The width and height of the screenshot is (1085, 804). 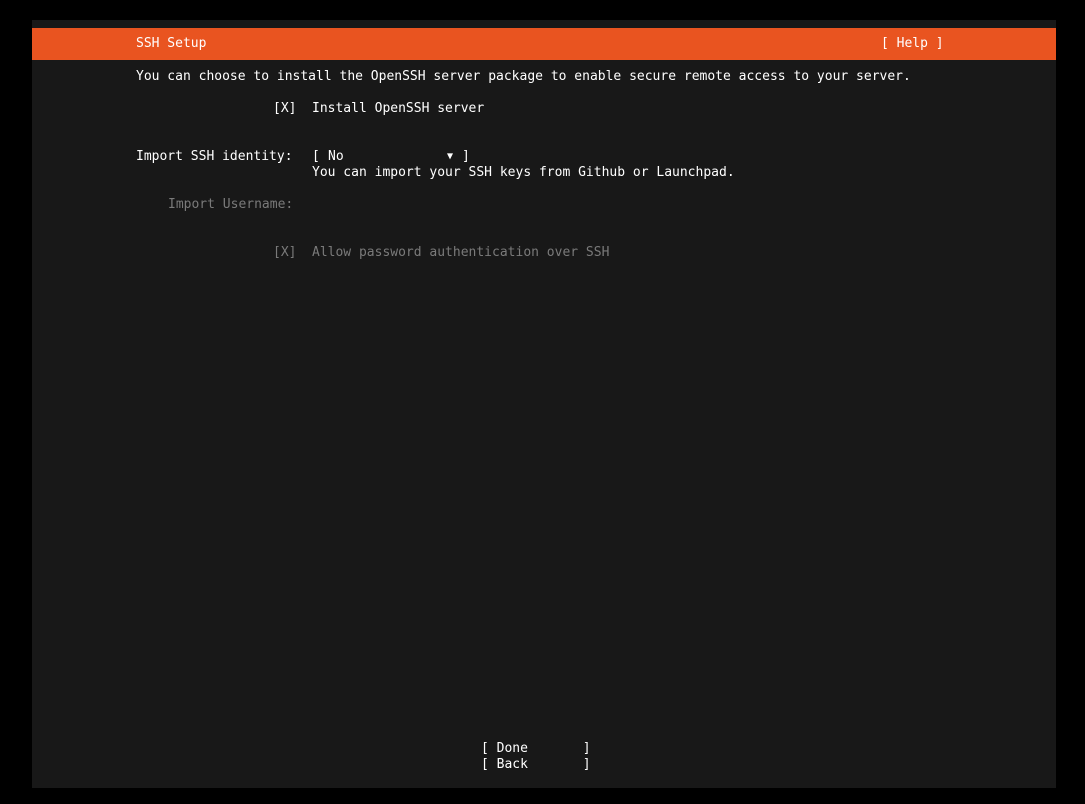 What do you see at coordinates (285, 252) in the screenshot?
I see `password-auth-checkbox: [X]` at bounding box center [285, 252].